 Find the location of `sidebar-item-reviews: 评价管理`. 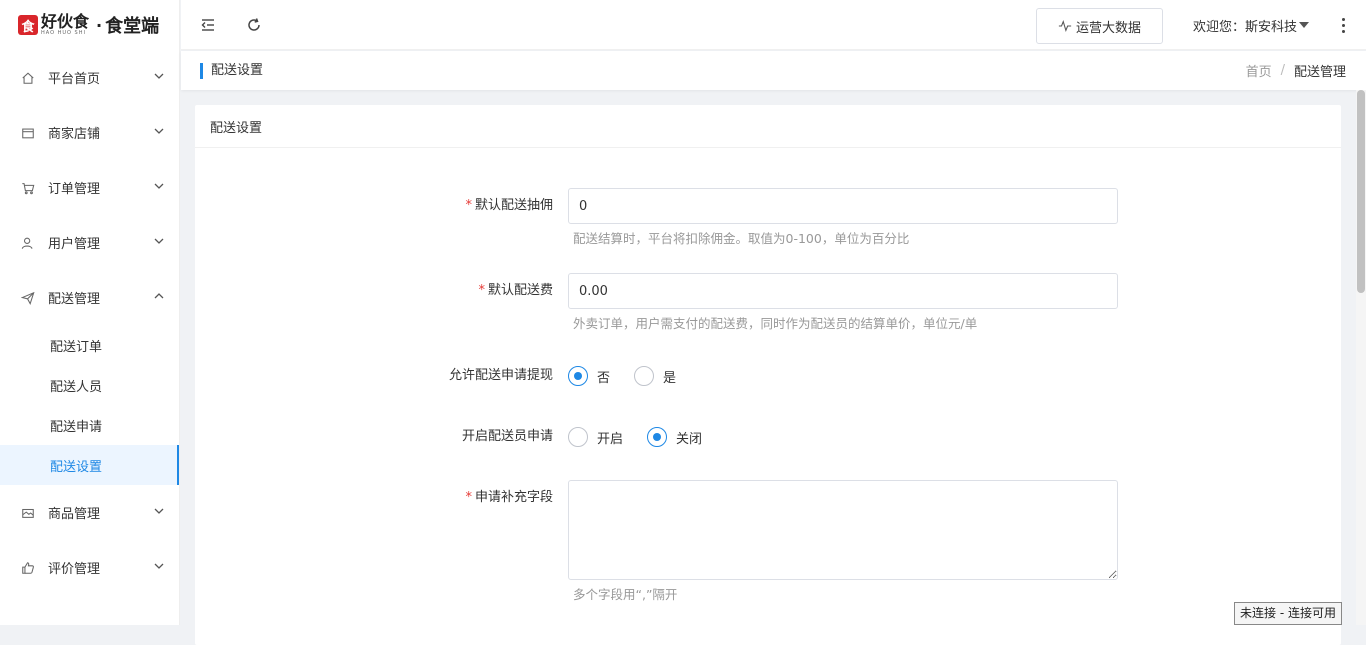

sidebar-item-reviews: 评价管理 is located at coordinates (89, 567).